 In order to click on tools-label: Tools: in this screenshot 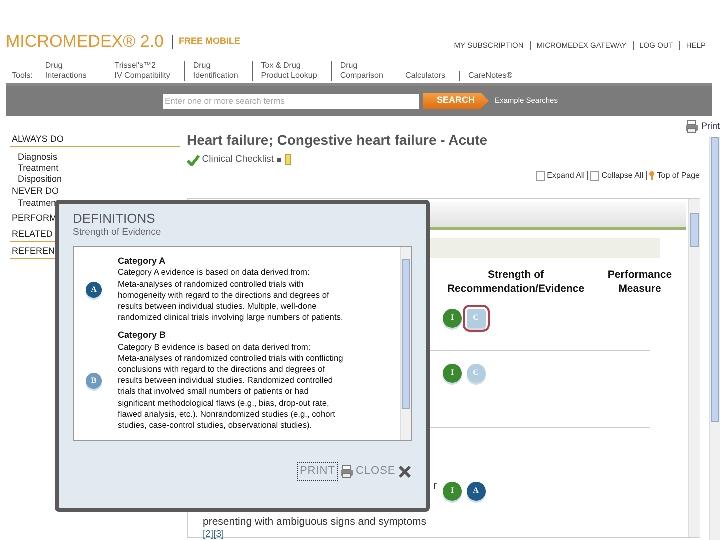, I will do `click(22, 75)`.